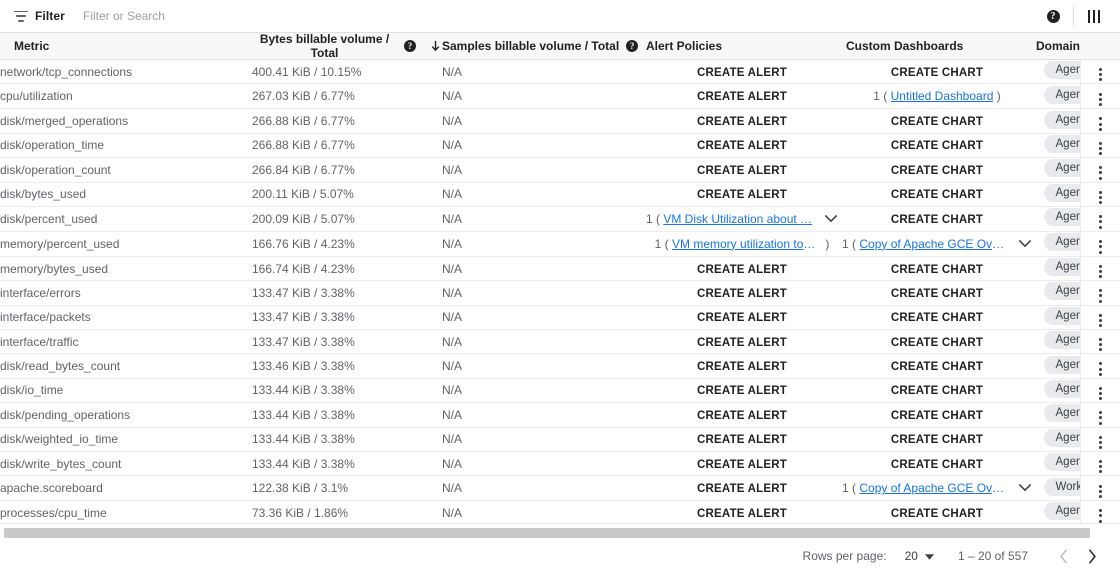  I want to click on bytes-help-icon: ?, so click(410, 46).